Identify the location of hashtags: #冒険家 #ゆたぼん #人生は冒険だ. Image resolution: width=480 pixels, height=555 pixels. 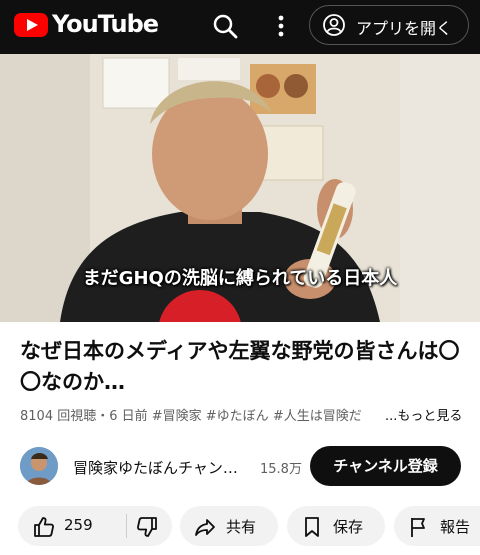
(257, 416).